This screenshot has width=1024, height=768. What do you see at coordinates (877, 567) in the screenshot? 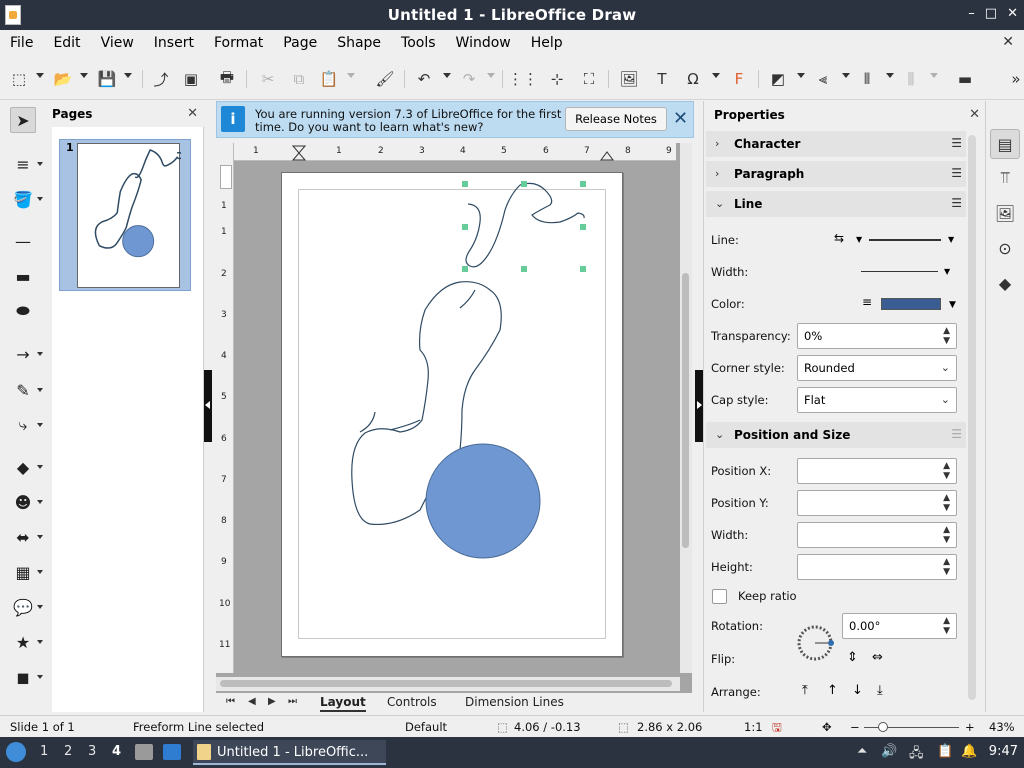
I see `height-spinbox: ▲ ▼` at bounding box center [877, 567].